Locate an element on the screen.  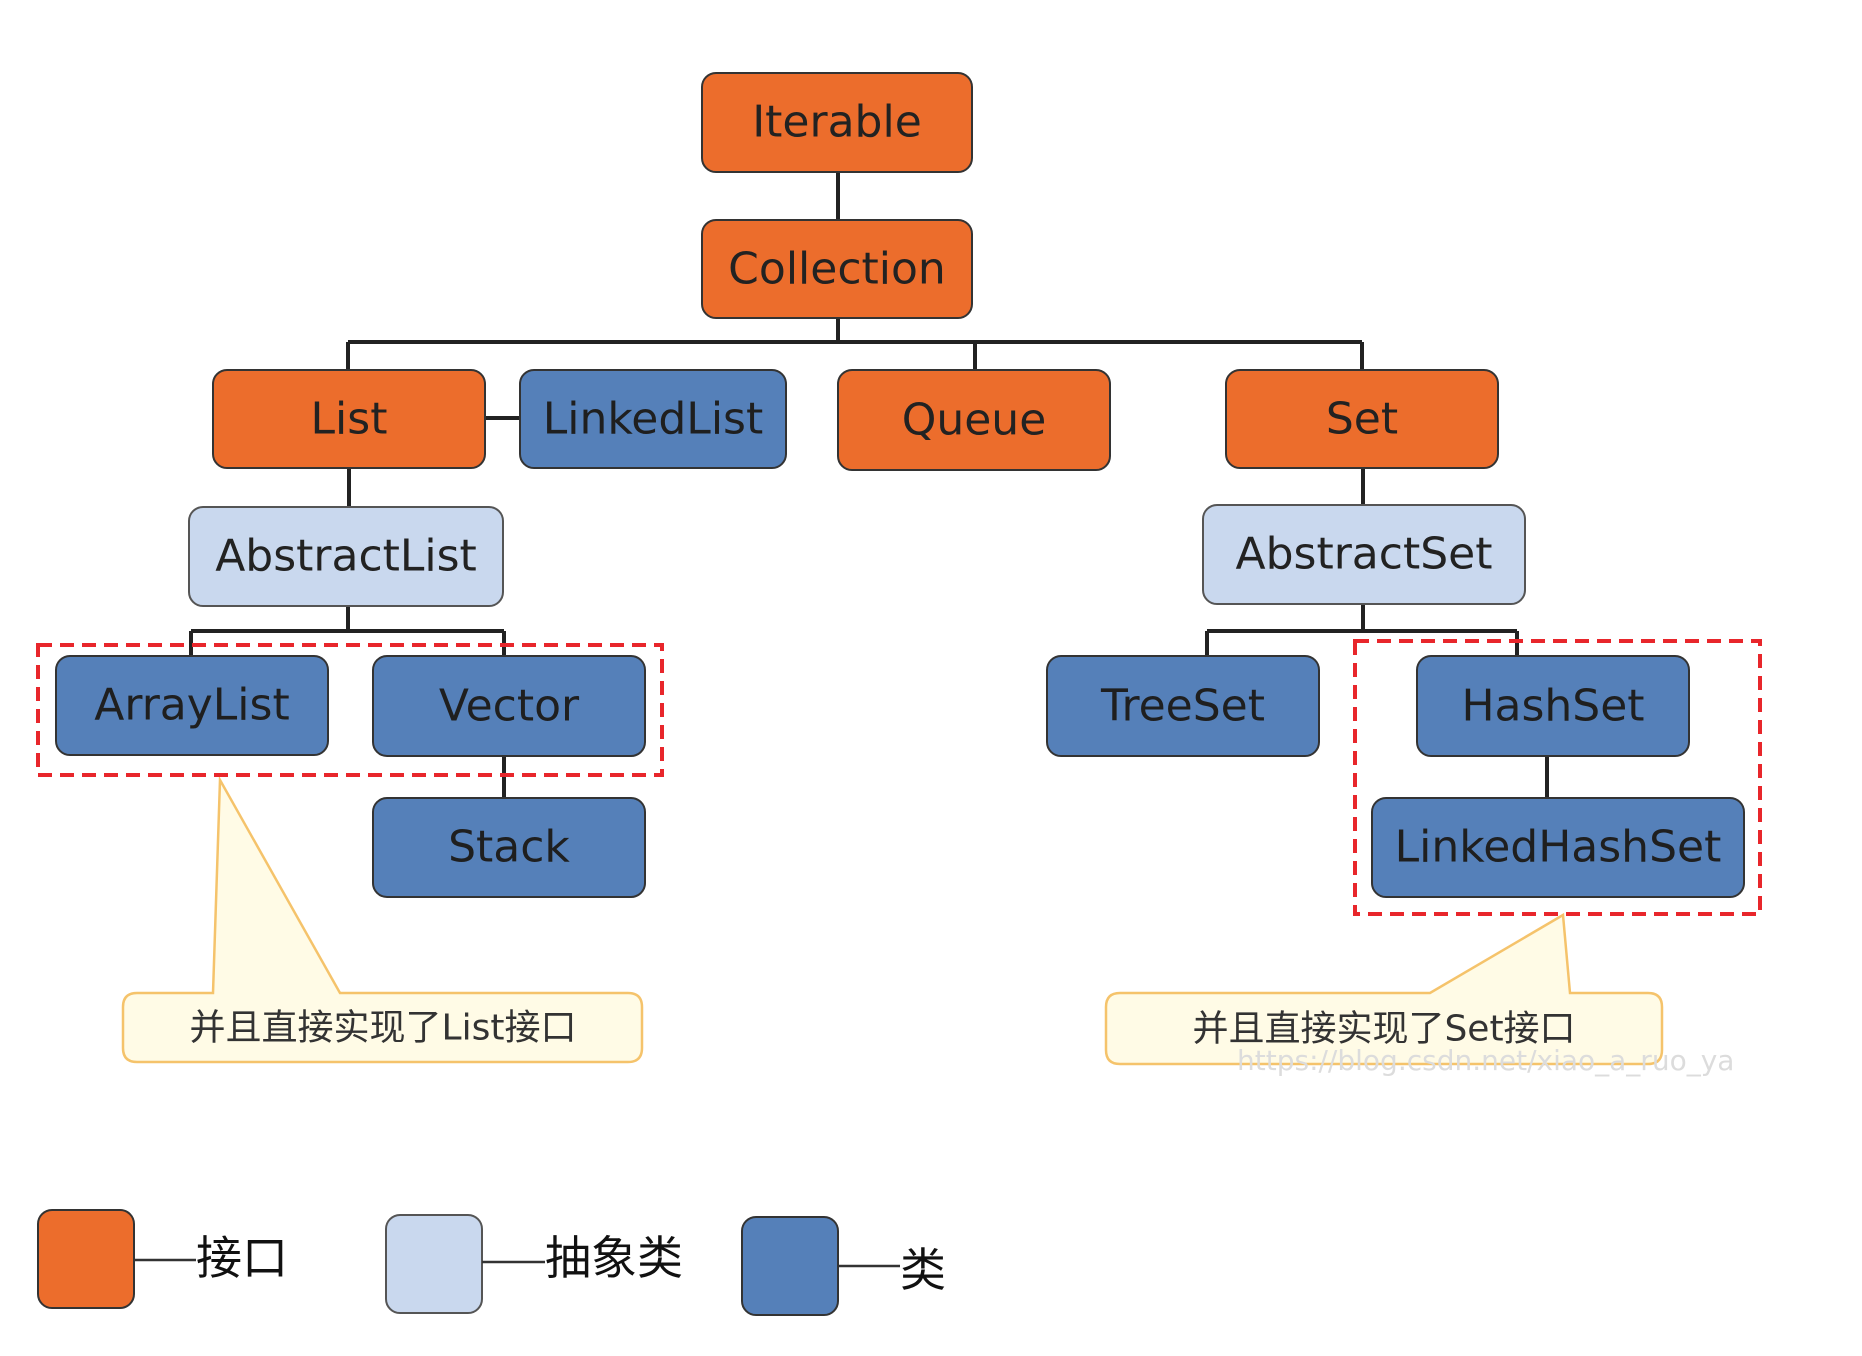
node-vector-label: Vector is located at coordinates (509, 706).